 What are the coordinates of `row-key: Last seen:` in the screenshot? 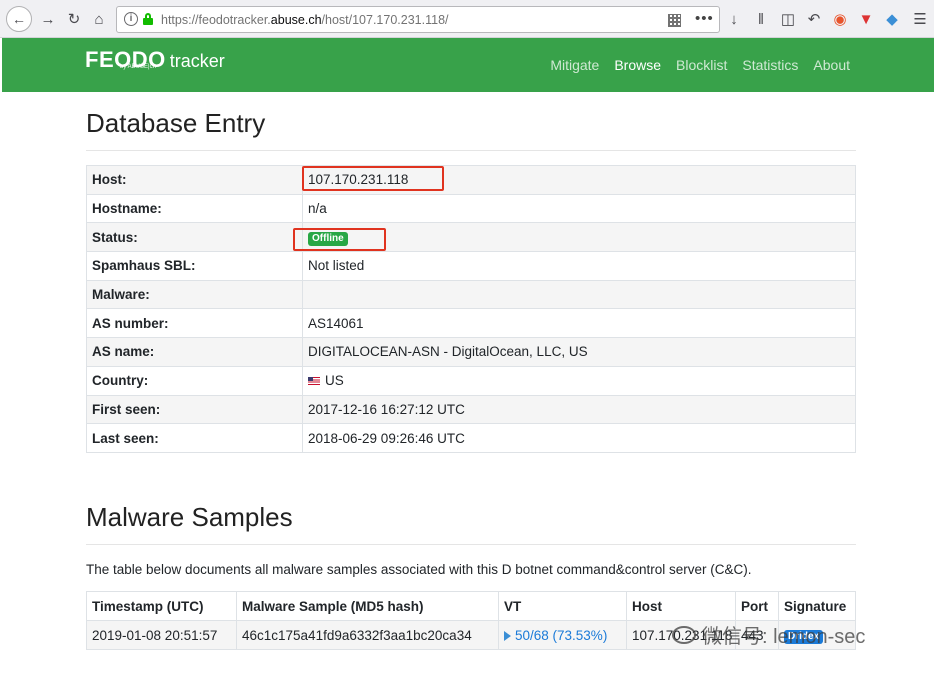 It's located at (194, 438).